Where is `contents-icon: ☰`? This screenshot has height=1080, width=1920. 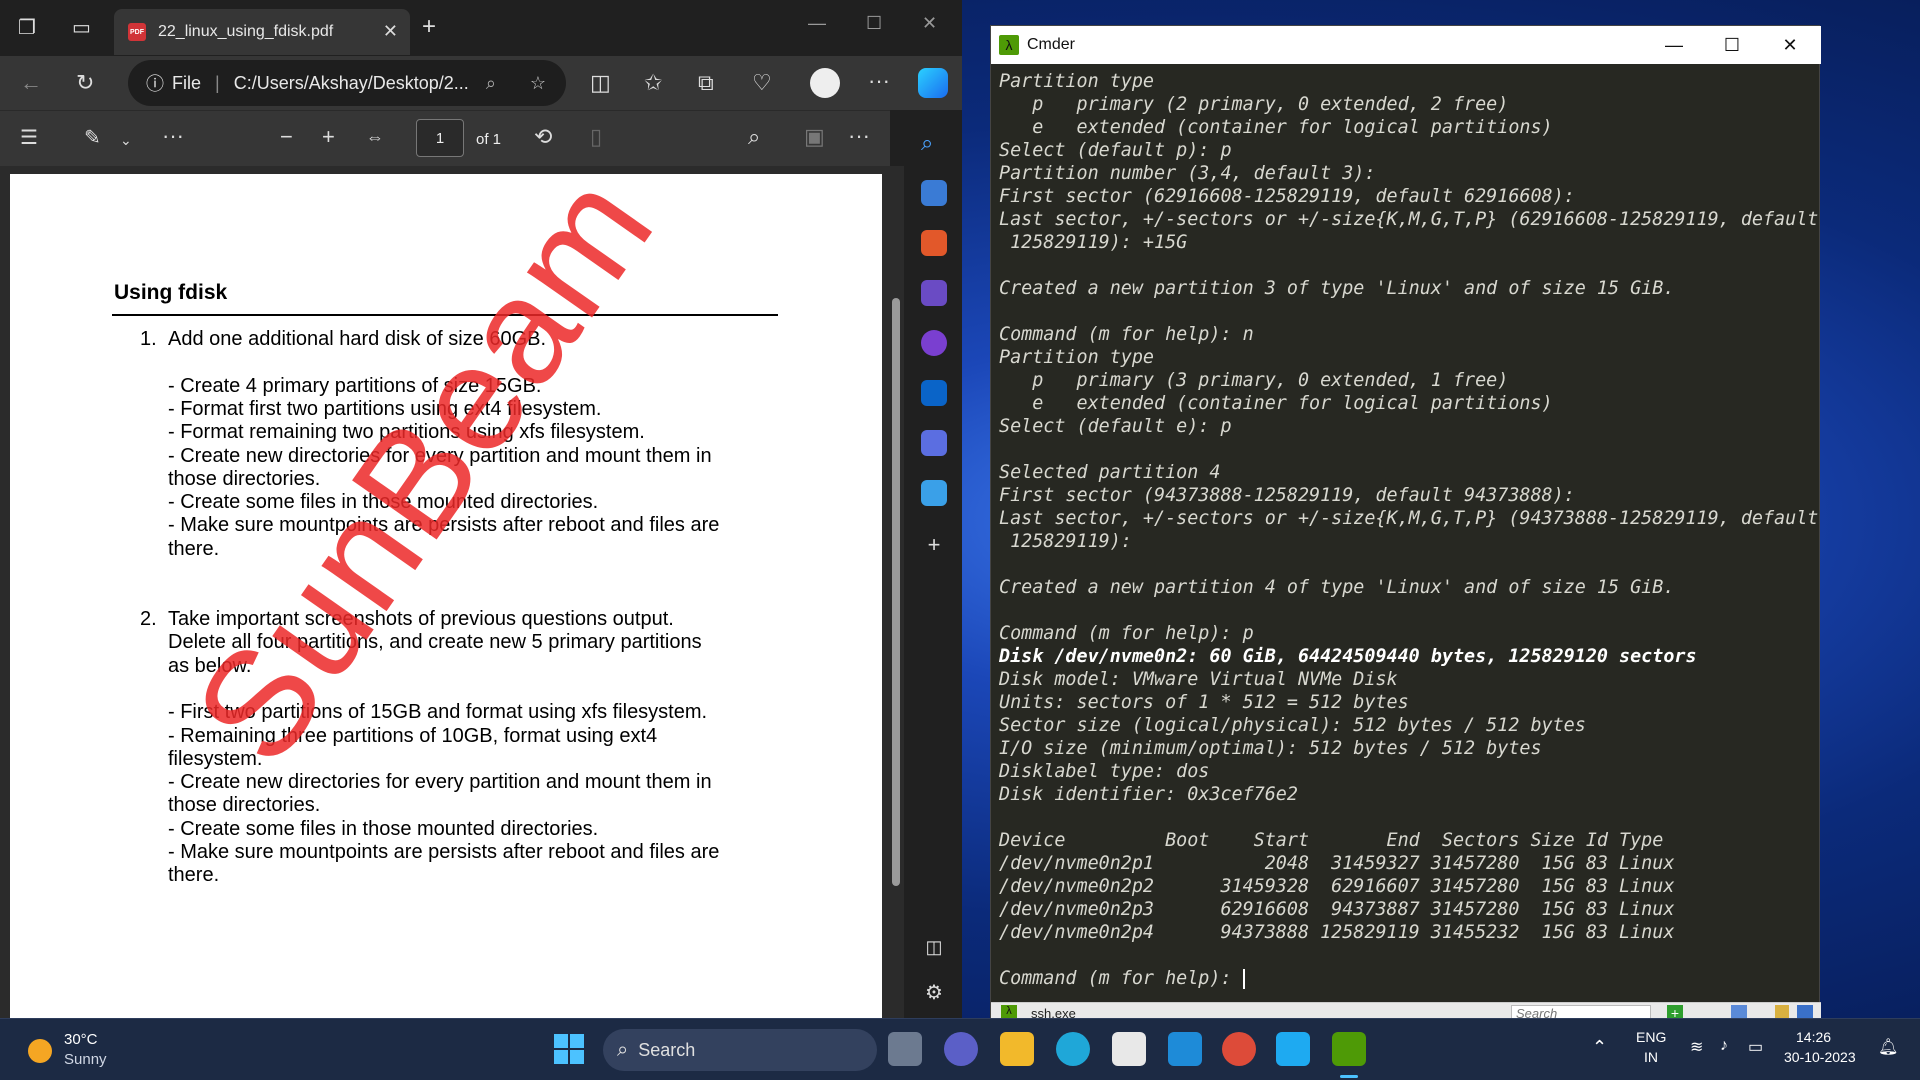
contents-icon: ☰ is located at coordinates (29, 138).